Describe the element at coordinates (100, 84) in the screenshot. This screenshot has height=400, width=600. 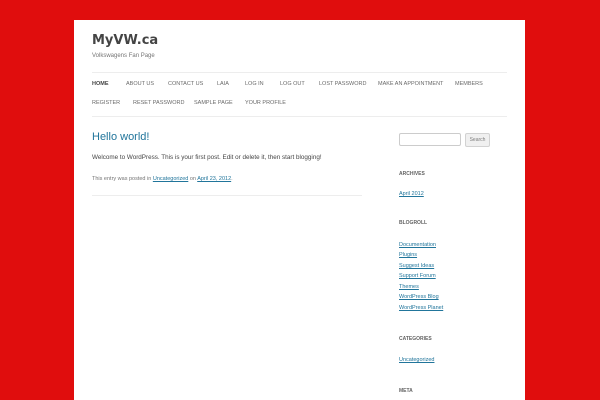
I see `nav-home: HOME` at that location.